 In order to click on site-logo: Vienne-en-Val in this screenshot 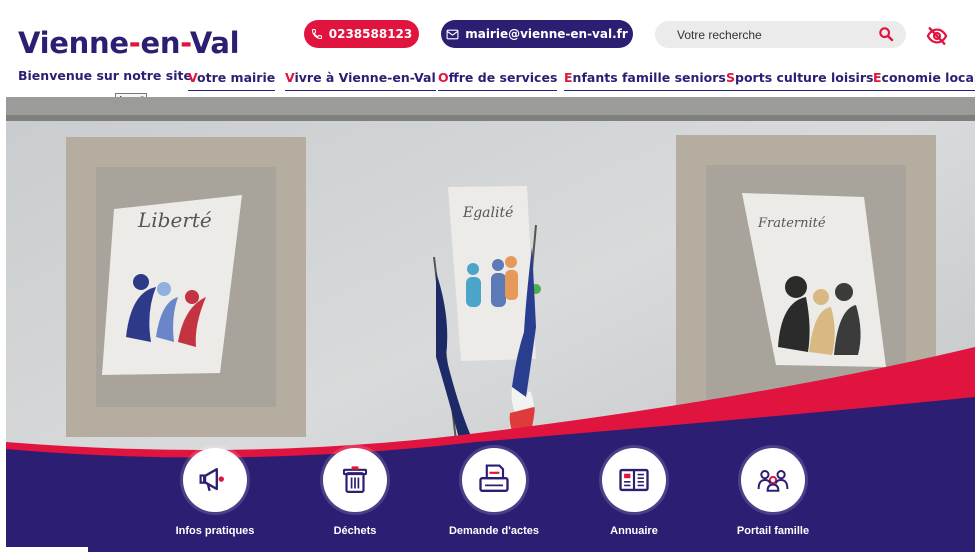, I will do `click(129, 43)`.